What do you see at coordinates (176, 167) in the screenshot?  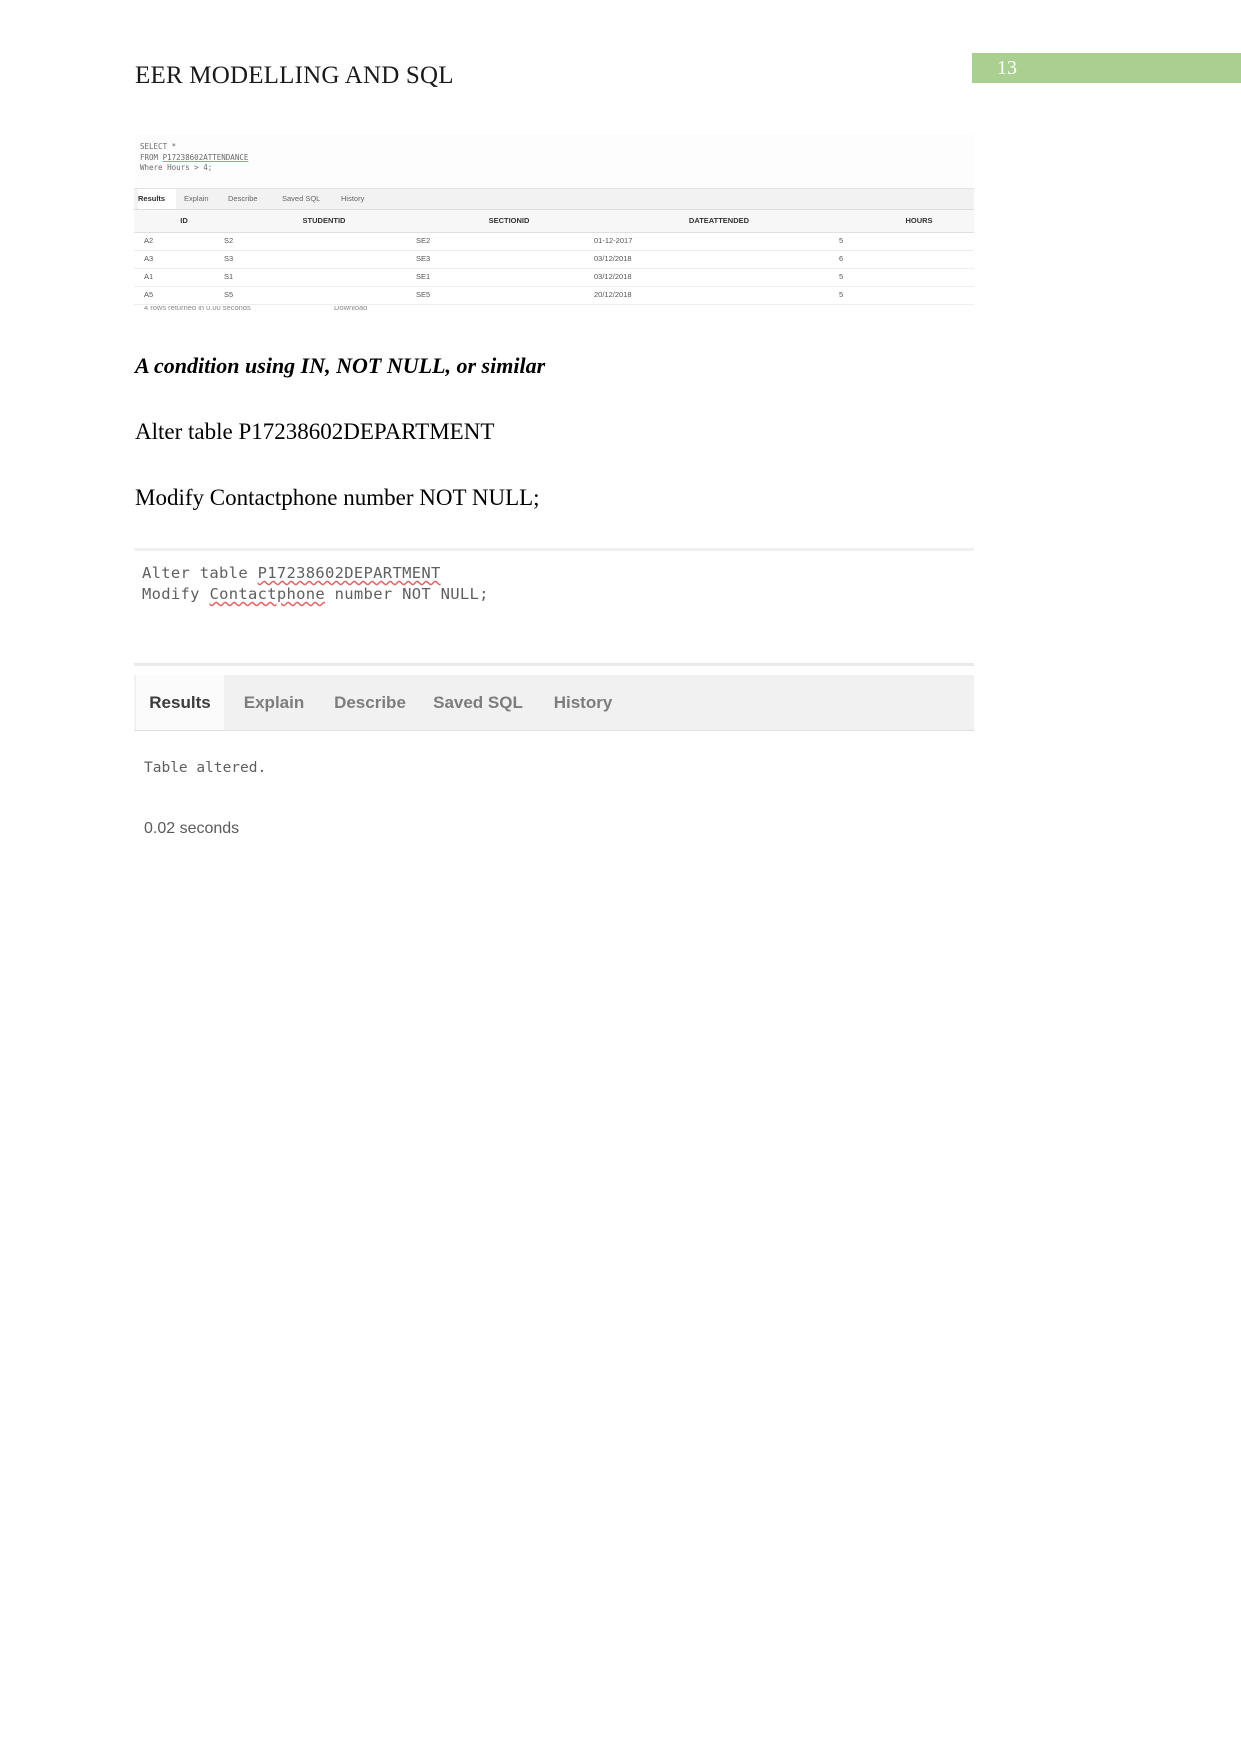 I see `sql-line-3: Where Hours > 4;` at bounding box center [176, 167].